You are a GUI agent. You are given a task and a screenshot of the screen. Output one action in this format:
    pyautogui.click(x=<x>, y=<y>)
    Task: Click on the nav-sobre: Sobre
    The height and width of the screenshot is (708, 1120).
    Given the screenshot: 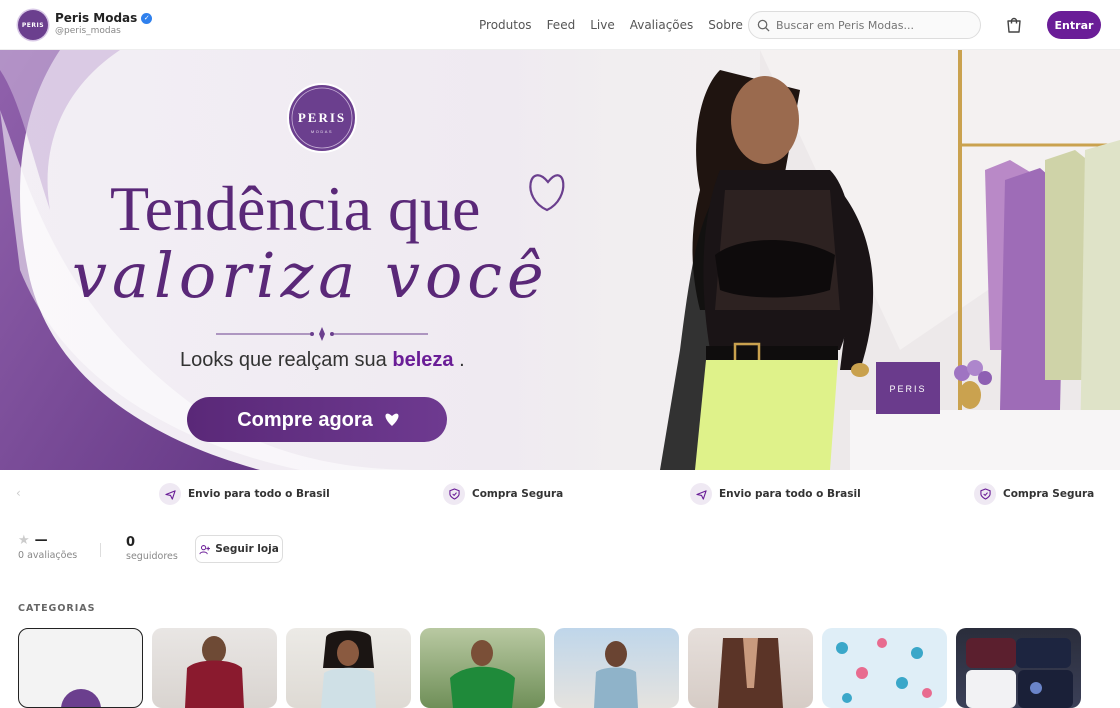 What is the action you would take?
    pyautogui.click(x=725, y=25)
    